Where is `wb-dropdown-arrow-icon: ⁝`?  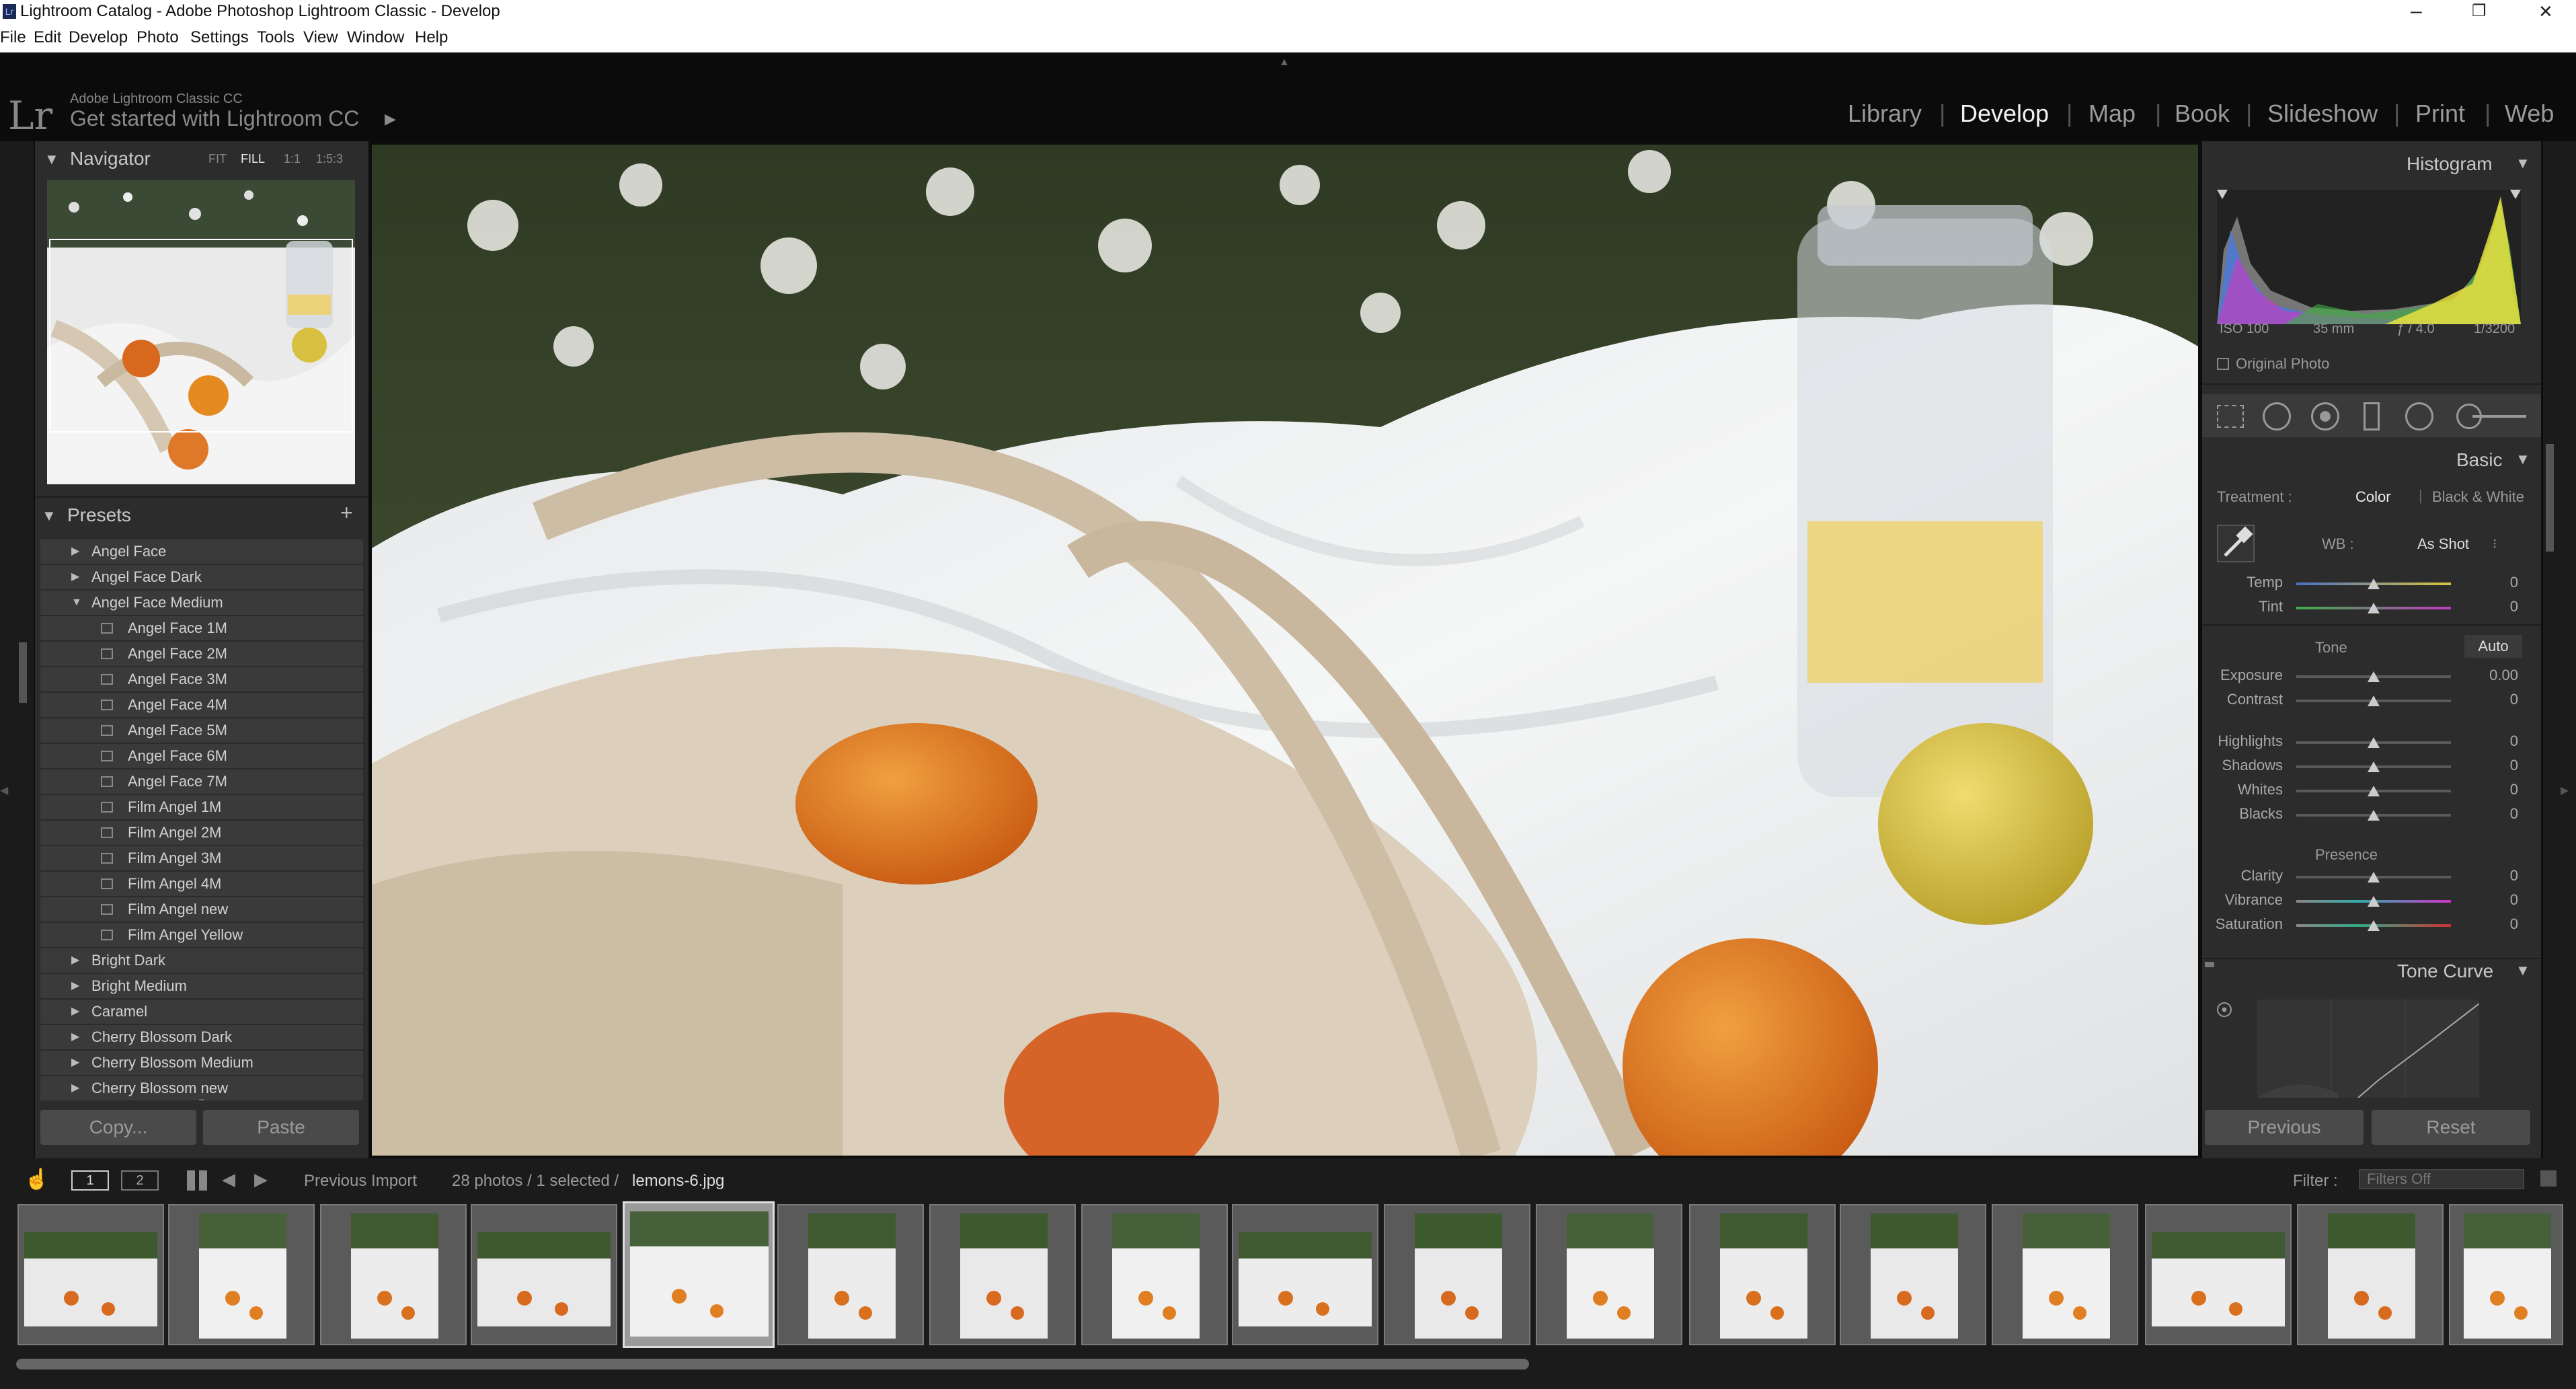
wb-dropdown-arrow-icon: ⁝ is located at coordinates (2495, 543).